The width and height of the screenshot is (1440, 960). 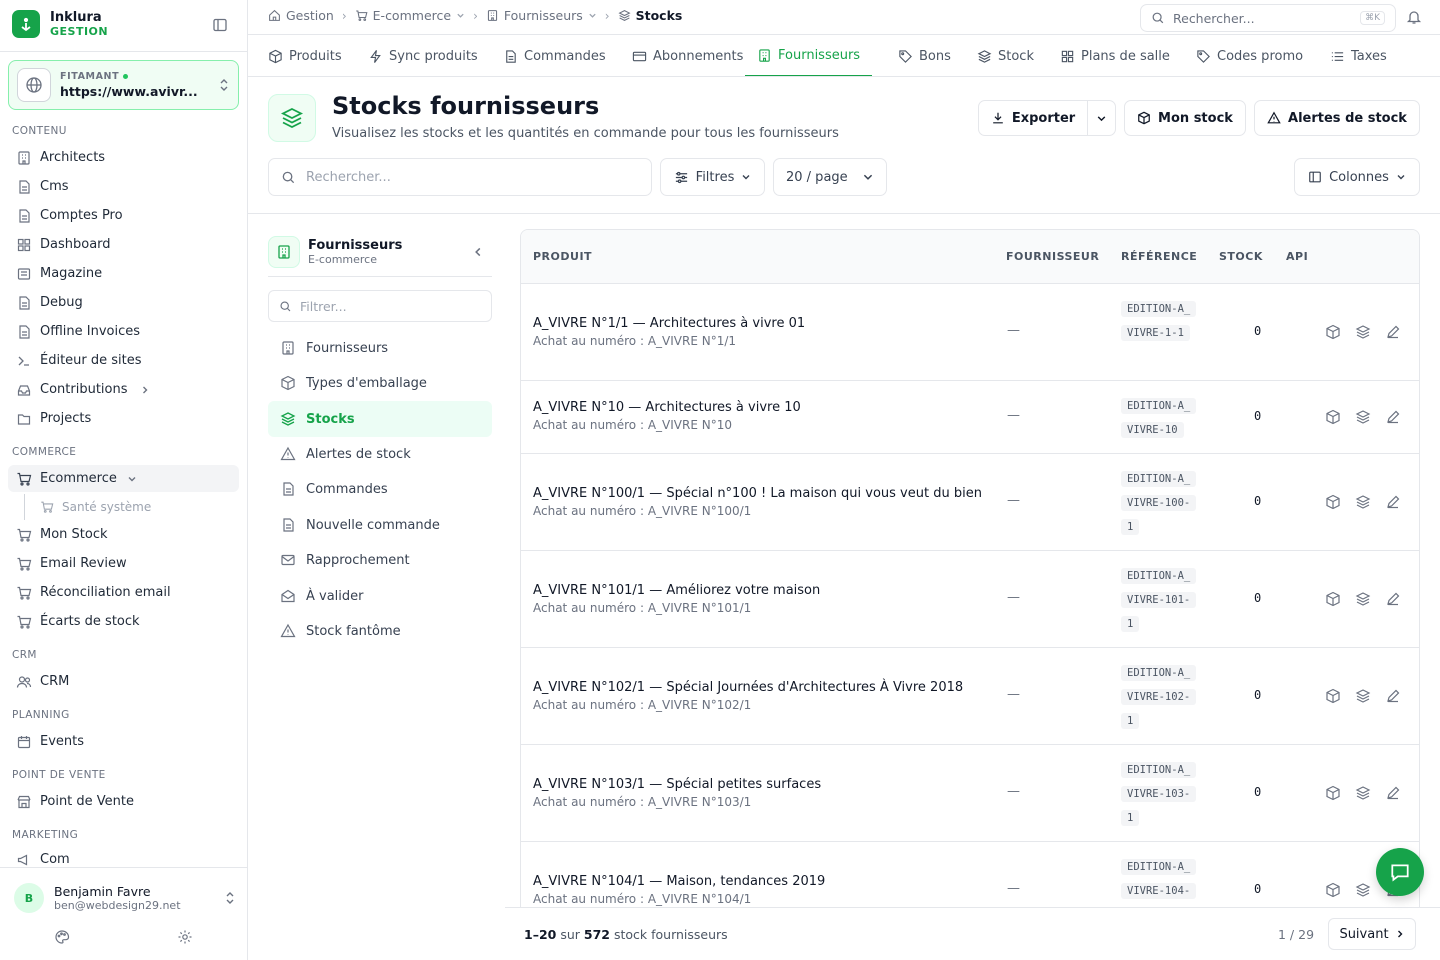 I want to click on sidebar-item-magazine: Magazine, so click(x=123, y=273).